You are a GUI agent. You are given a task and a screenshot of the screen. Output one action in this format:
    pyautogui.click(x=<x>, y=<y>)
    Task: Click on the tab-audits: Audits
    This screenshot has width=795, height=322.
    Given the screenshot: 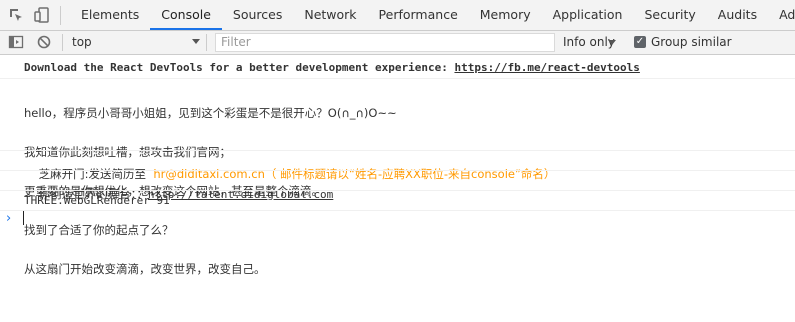 What is the action you would take?
    pyautogui.click(x=737, y=15)
    